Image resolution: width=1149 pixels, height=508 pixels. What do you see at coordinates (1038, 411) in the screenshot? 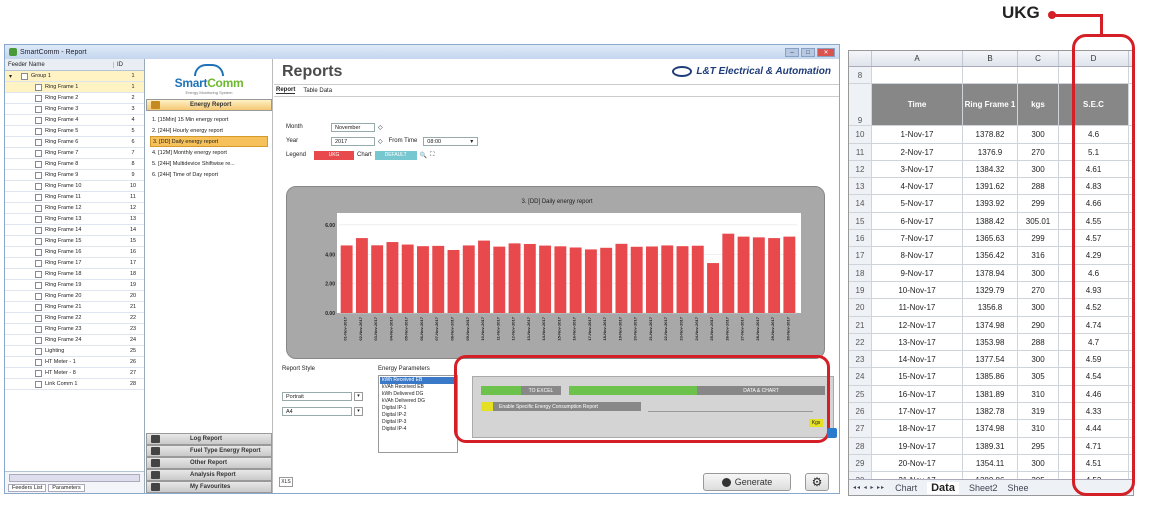
I see `cell: 319` at bounding box center [1038, 411].